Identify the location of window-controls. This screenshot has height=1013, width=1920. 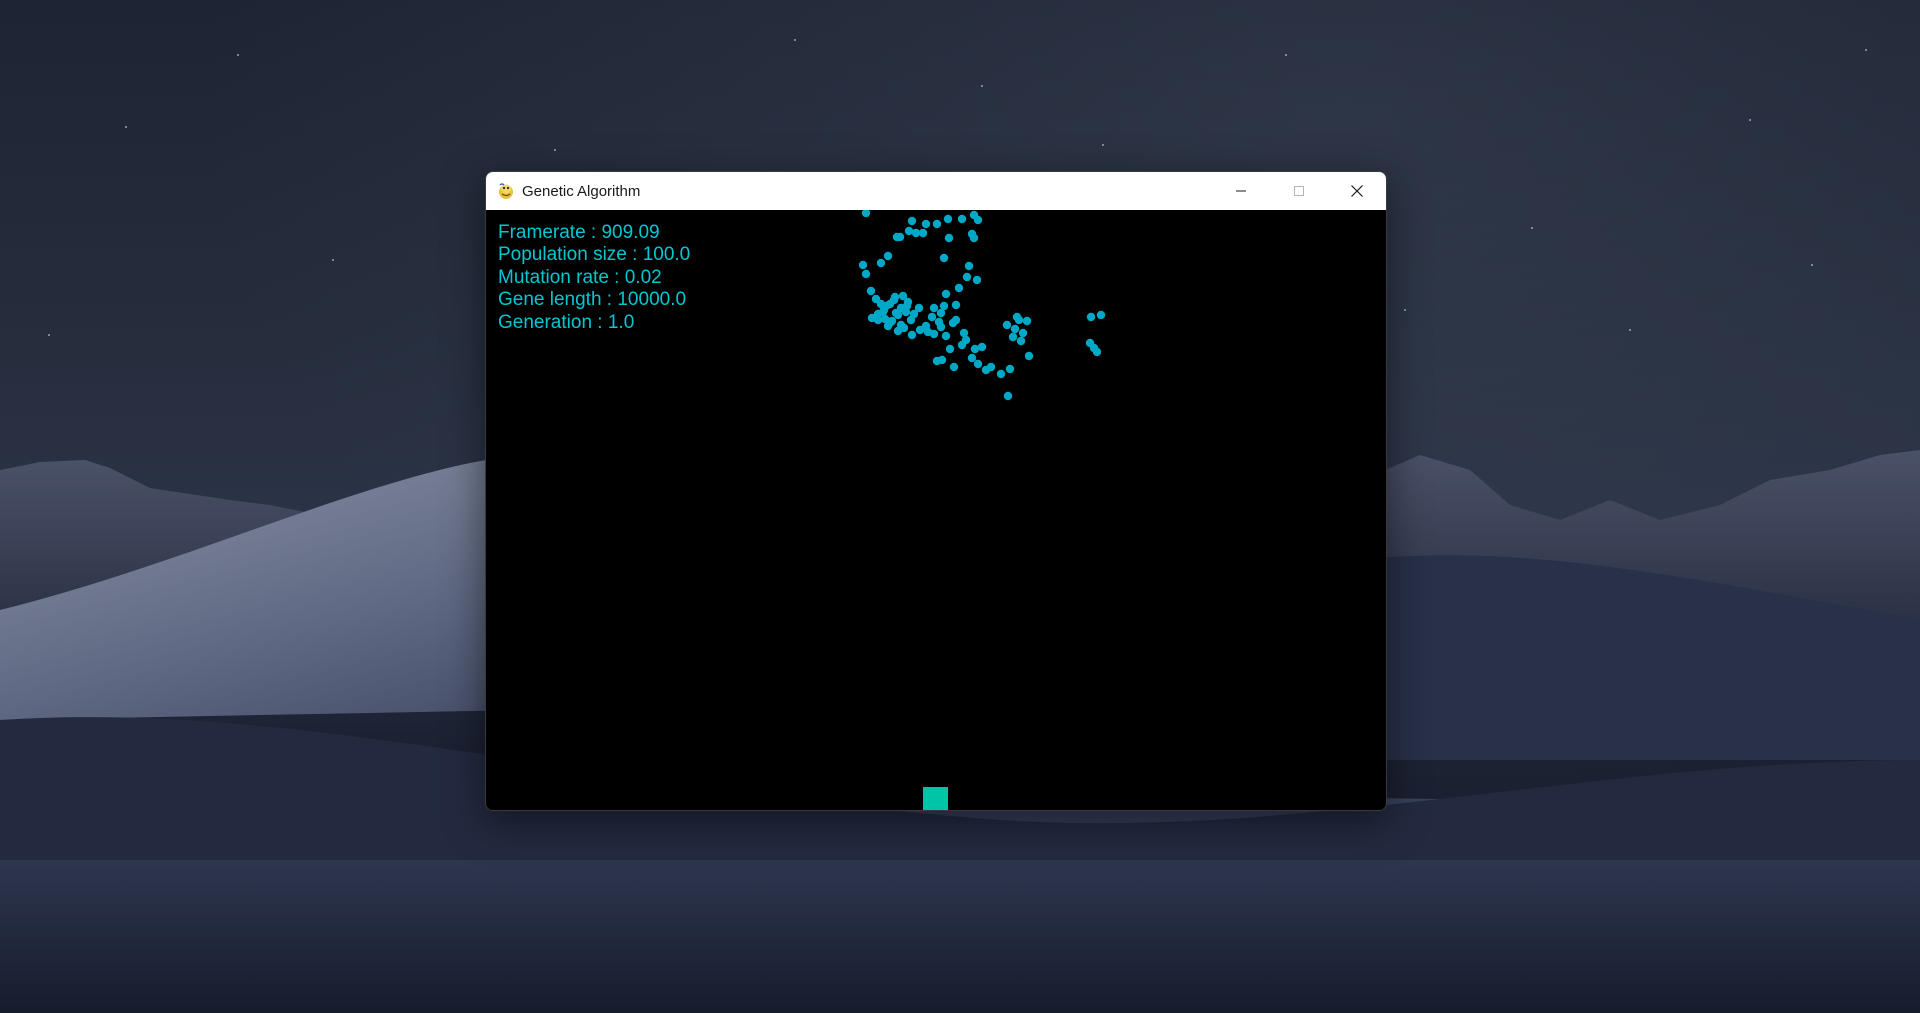
(1299, 191).